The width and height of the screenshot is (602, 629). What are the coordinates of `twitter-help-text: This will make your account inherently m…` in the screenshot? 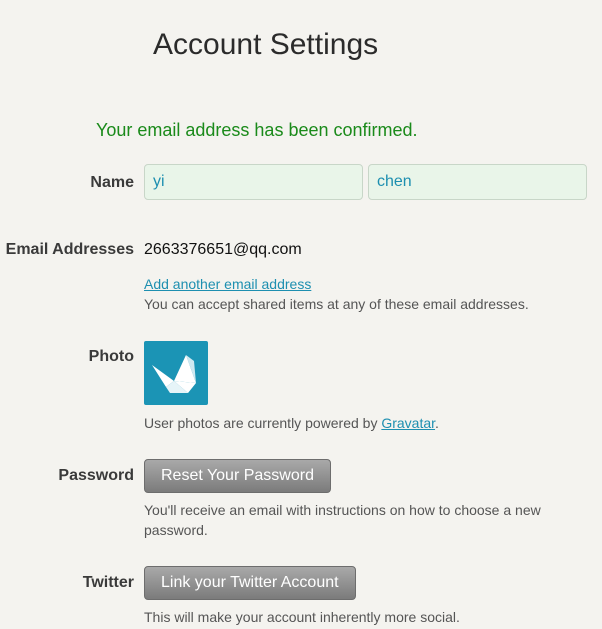 It's located at (302, 617).